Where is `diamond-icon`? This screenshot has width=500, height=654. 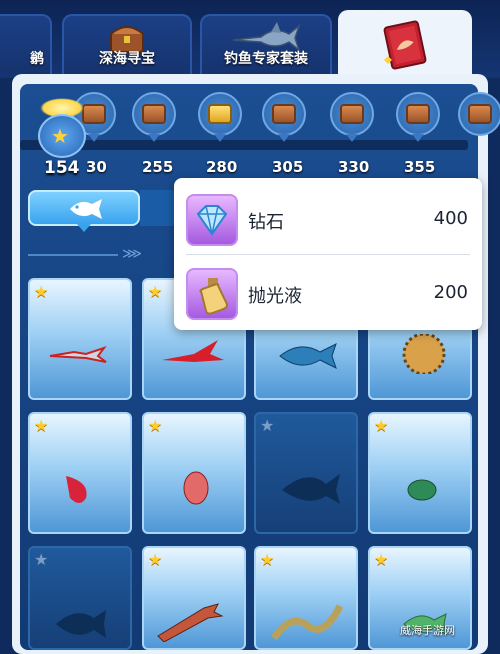 diamond-icon is located at coordinates (212, 220).